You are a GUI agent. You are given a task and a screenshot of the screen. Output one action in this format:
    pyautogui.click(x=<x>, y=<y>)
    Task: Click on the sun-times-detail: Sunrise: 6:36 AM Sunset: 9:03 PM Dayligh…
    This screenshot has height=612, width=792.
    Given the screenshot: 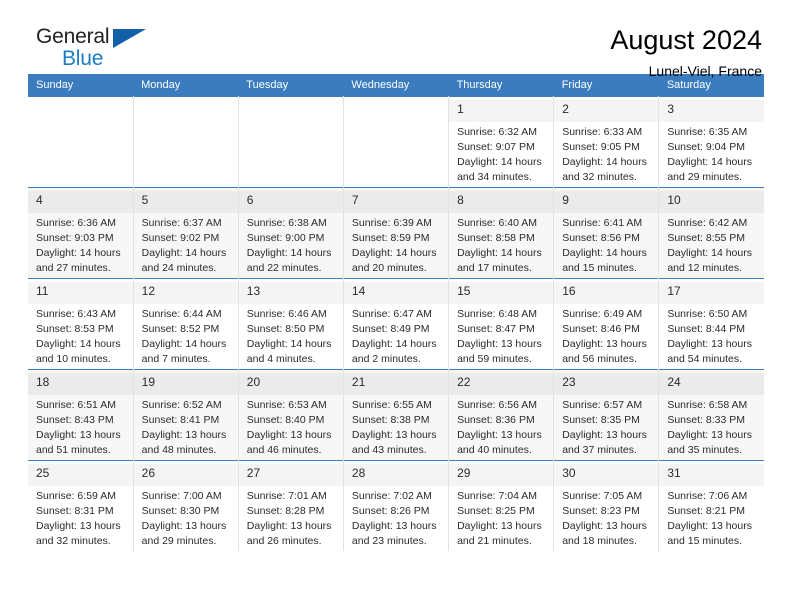 What is the action you would take?
    pyautogui.click(x=78, y=245)
    